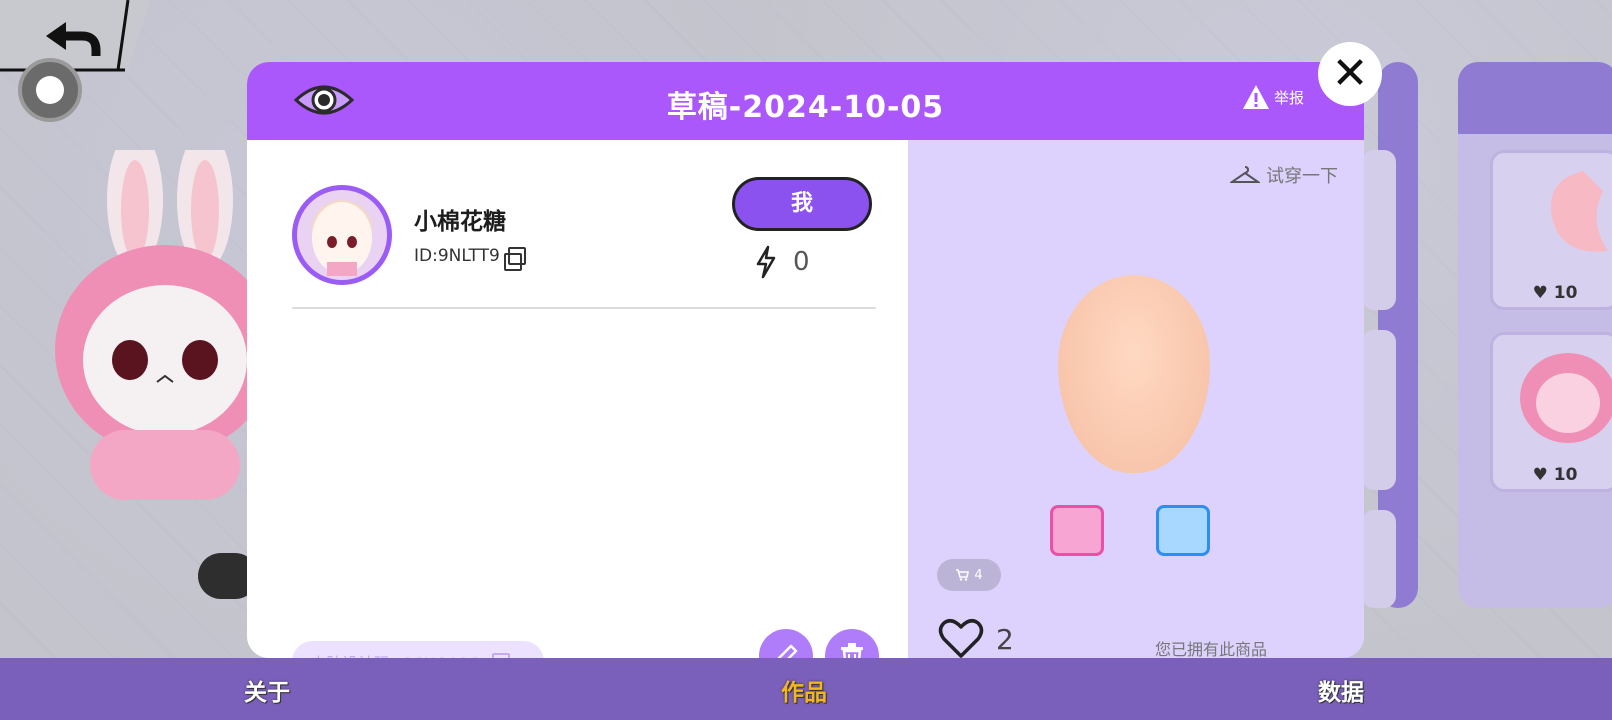  I want to click on like-count: 2, so click(1005, 639).